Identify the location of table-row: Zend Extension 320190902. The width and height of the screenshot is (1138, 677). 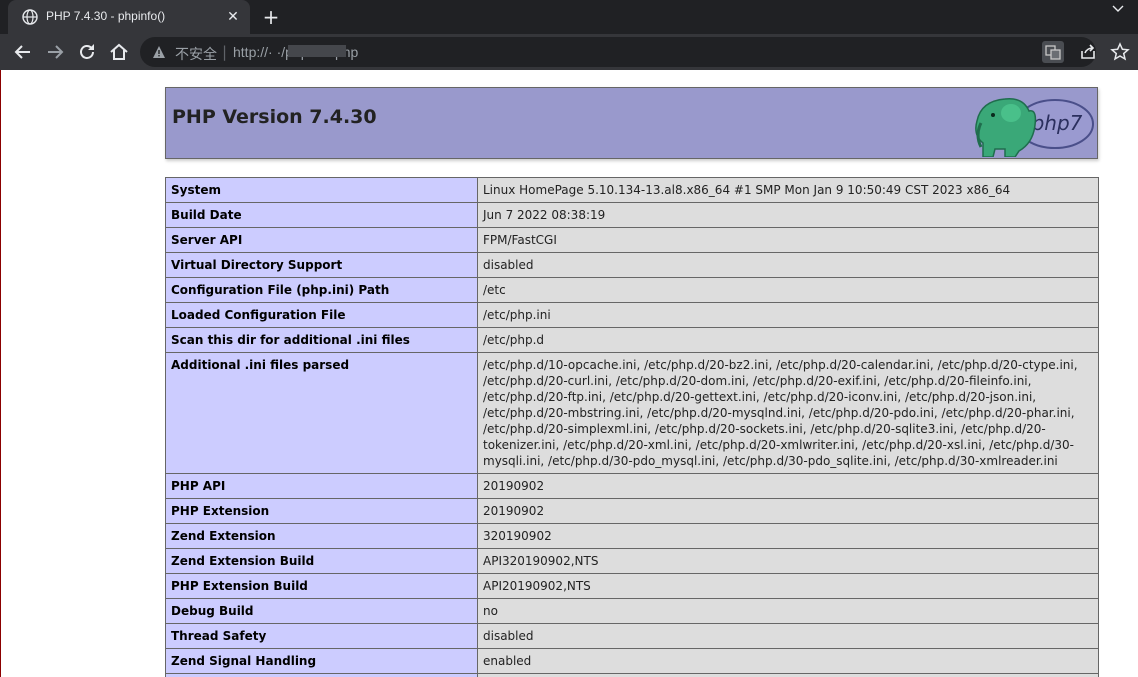
(632, 536).